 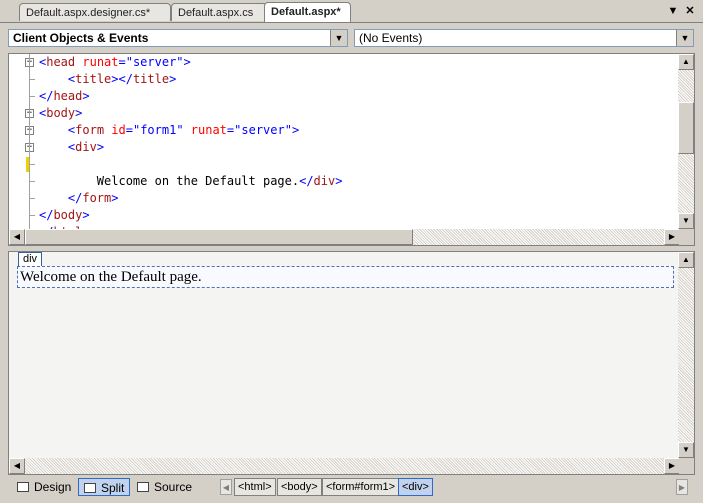 I want to click on tab-code-behind: Default.aspx.cs, so click(x=219, y=12).